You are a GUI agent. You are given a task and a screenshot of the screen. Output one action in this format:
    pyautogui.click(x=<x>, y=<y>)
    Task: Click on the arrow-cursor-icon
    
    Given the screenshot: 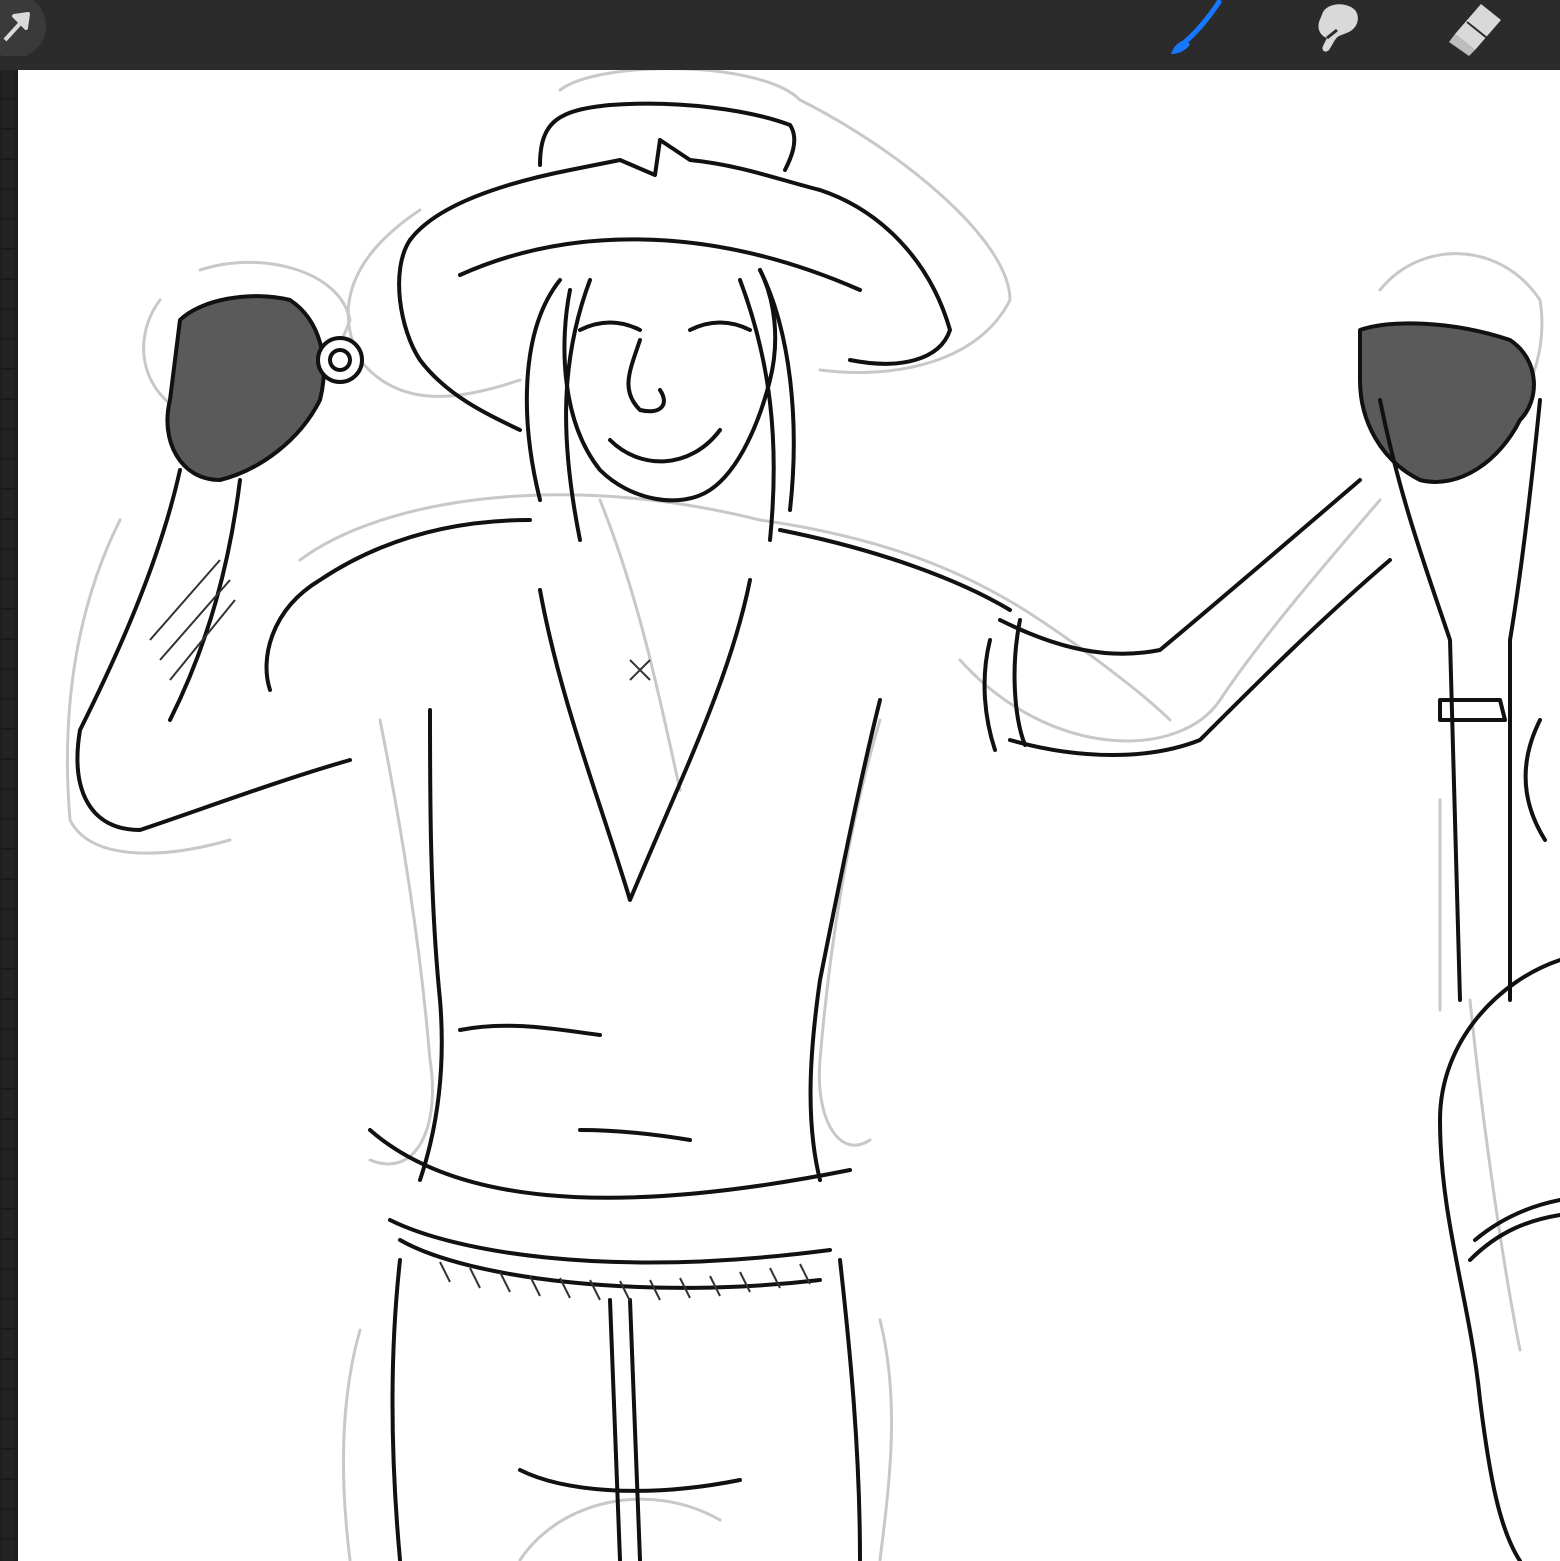 What is the action you would take?
    pyautogui.click(x=23, y=28)
    